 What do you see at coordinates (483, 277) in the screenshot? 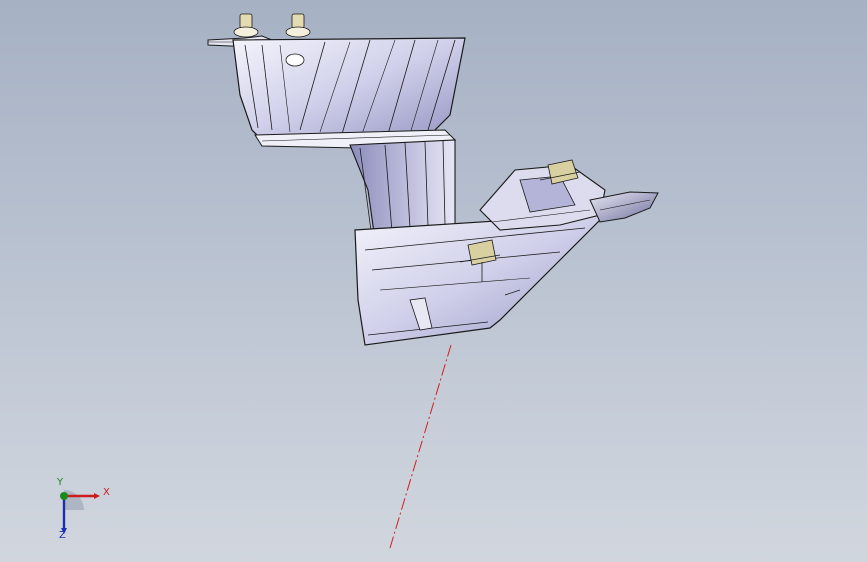
I see `lower-tray` at bounding box center [483, 277].